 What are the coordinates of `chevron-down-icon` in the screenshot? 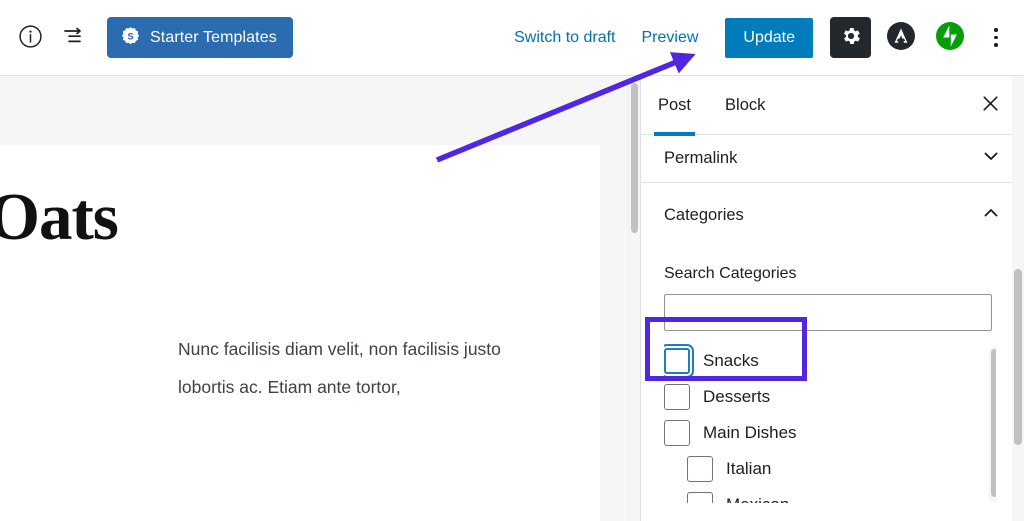 It's located at (991, 158).